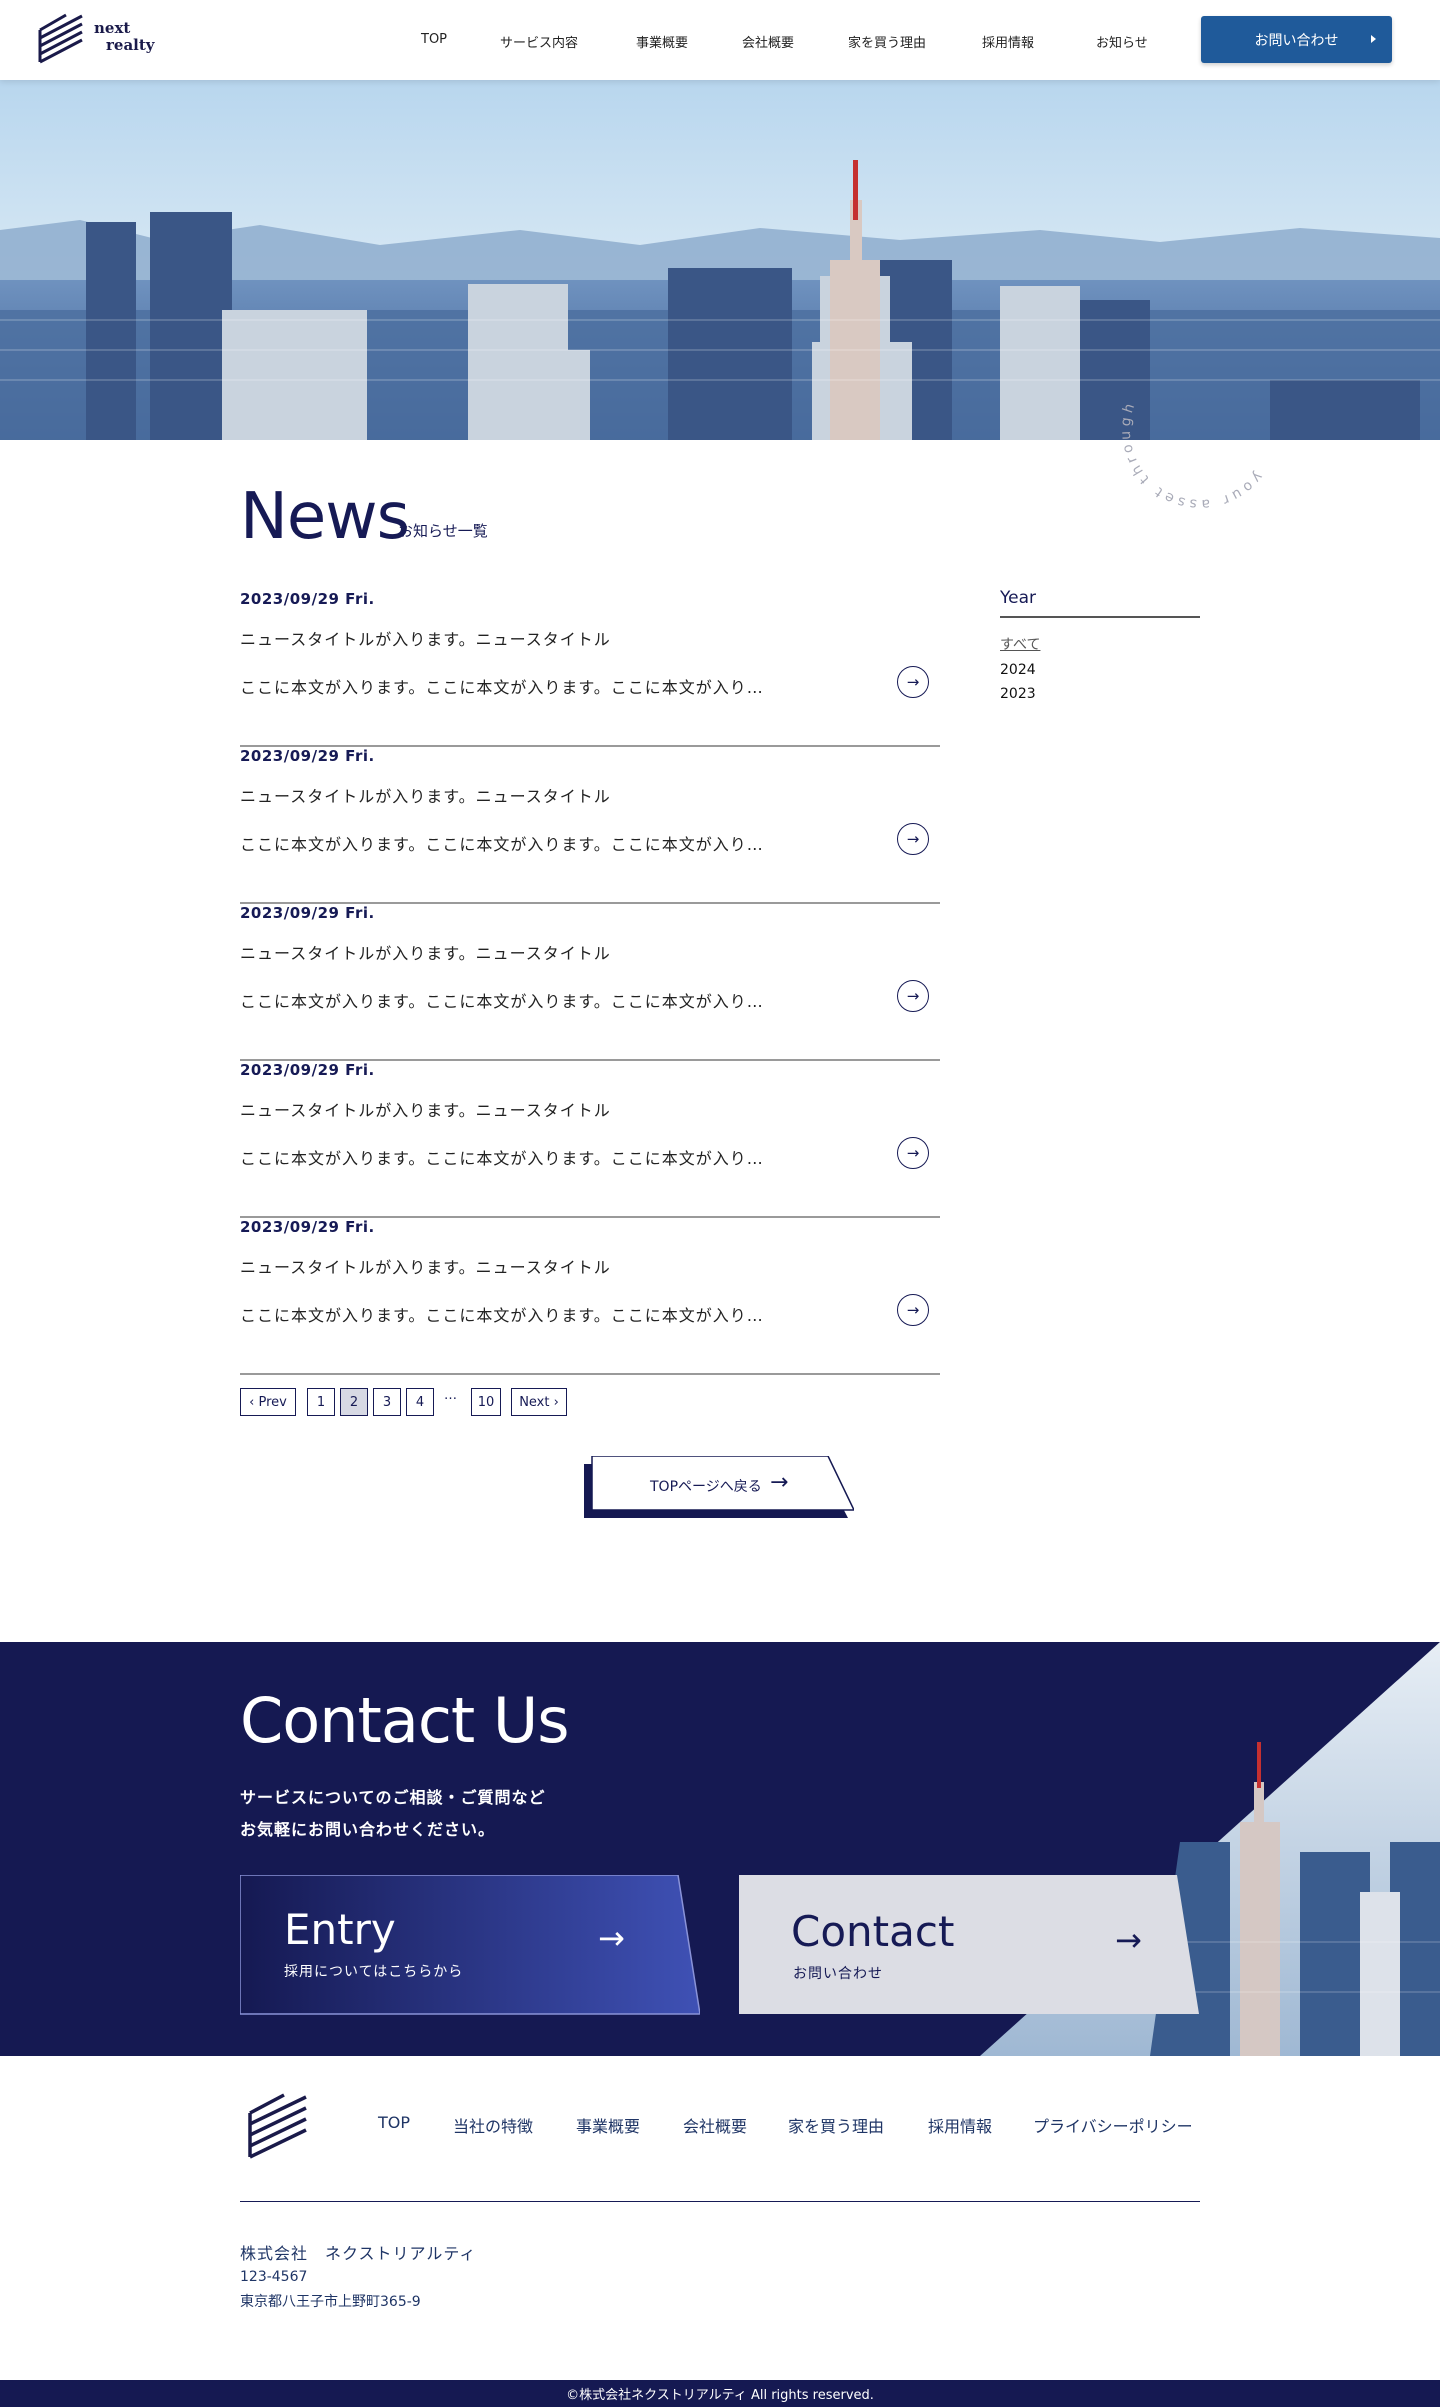 The image size is (1440, 2407). Describe the element at coordinates (1373, 39) in the screenshot. I see `triangle-right-icon` at that location.